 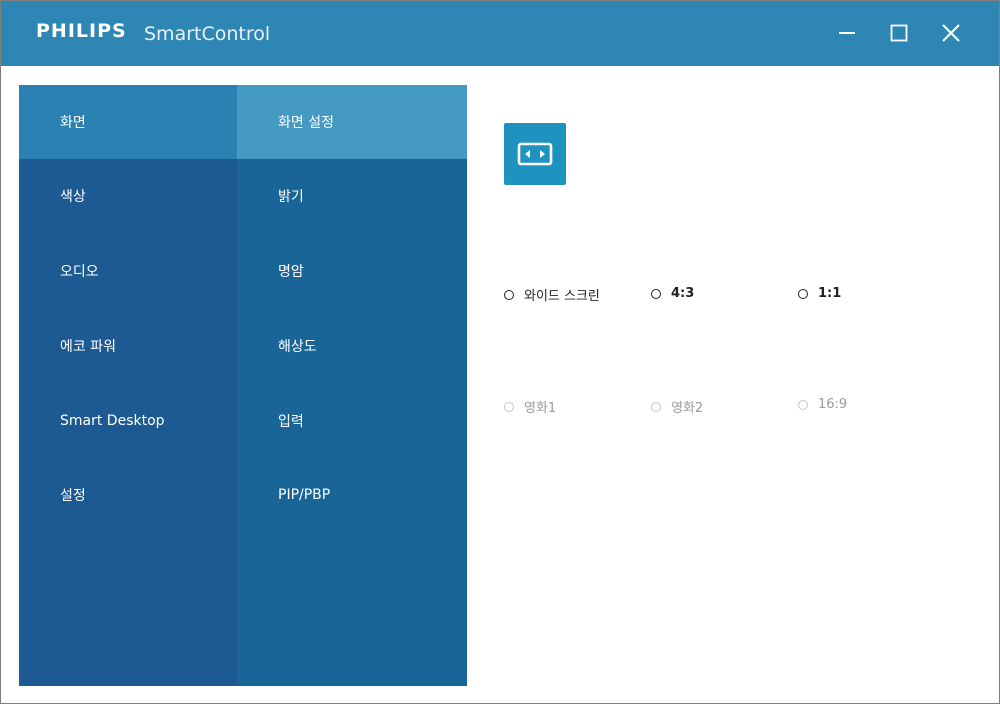 What do you see at coordinates (79, 272) in the screenshot?
I see `menu-item-label: 오디오` at bounding box center [79, 272].